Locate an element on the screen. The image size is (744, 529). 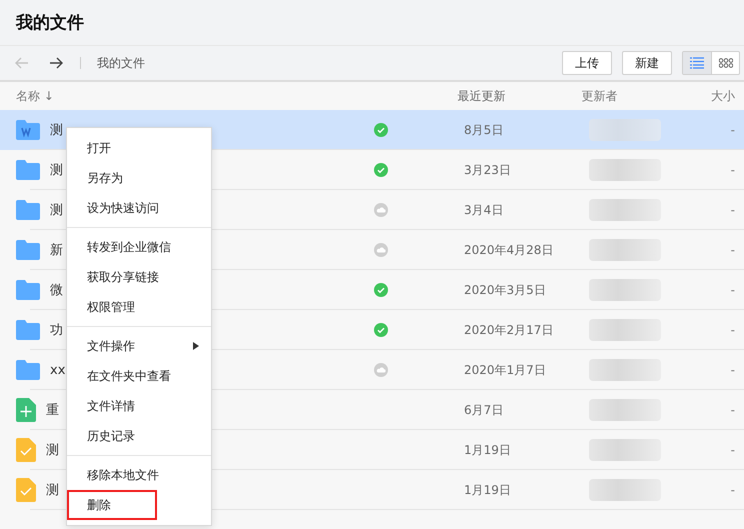
file-name: 新 is located at coordinates (56, 250).